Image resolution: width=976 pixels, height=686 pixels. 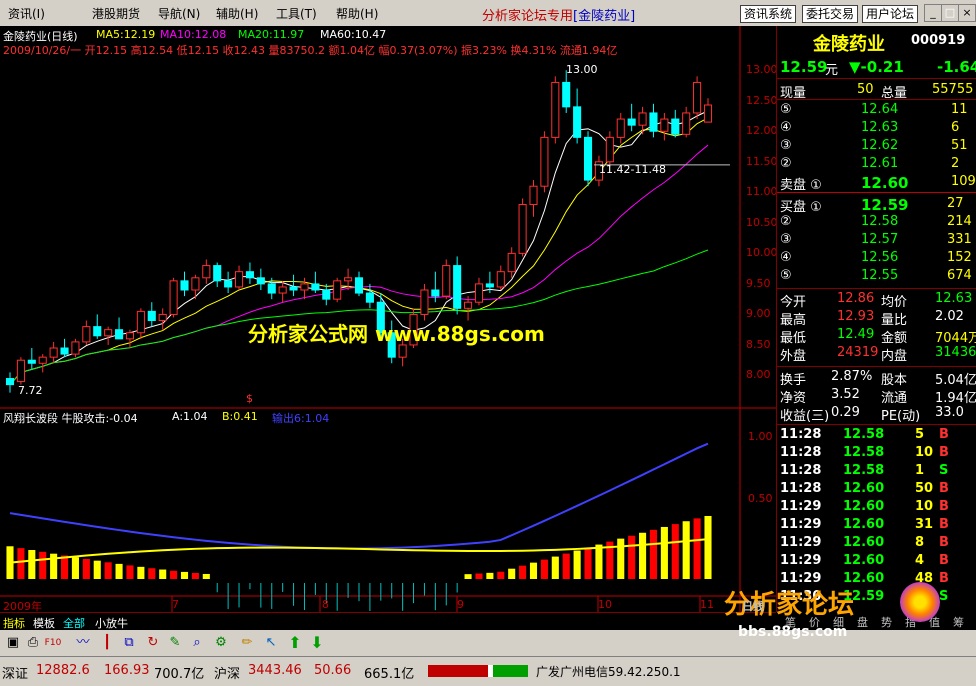 I want to click on sell-price: 12.60, so click(x=885, y=183).